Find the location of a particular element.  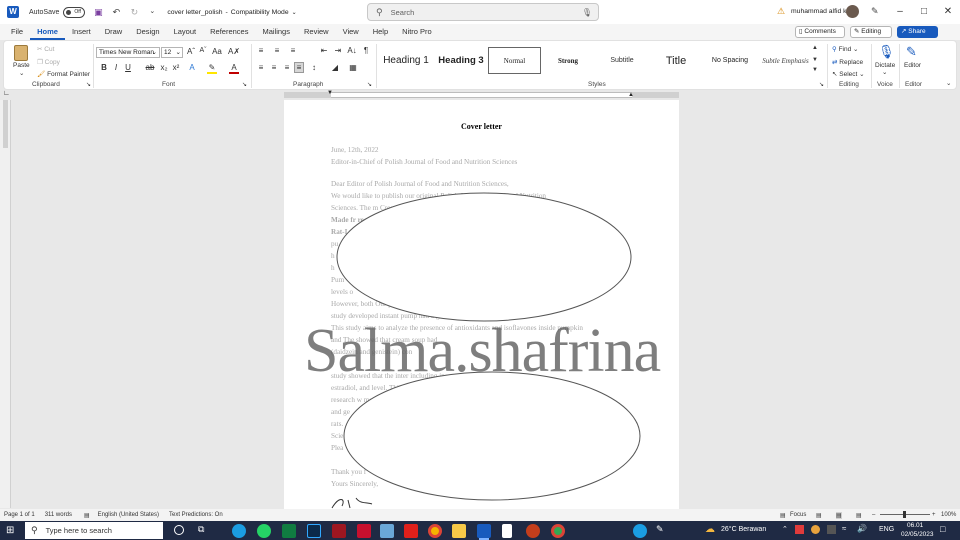

tray-app-icon is located at coordinates (815, 529).